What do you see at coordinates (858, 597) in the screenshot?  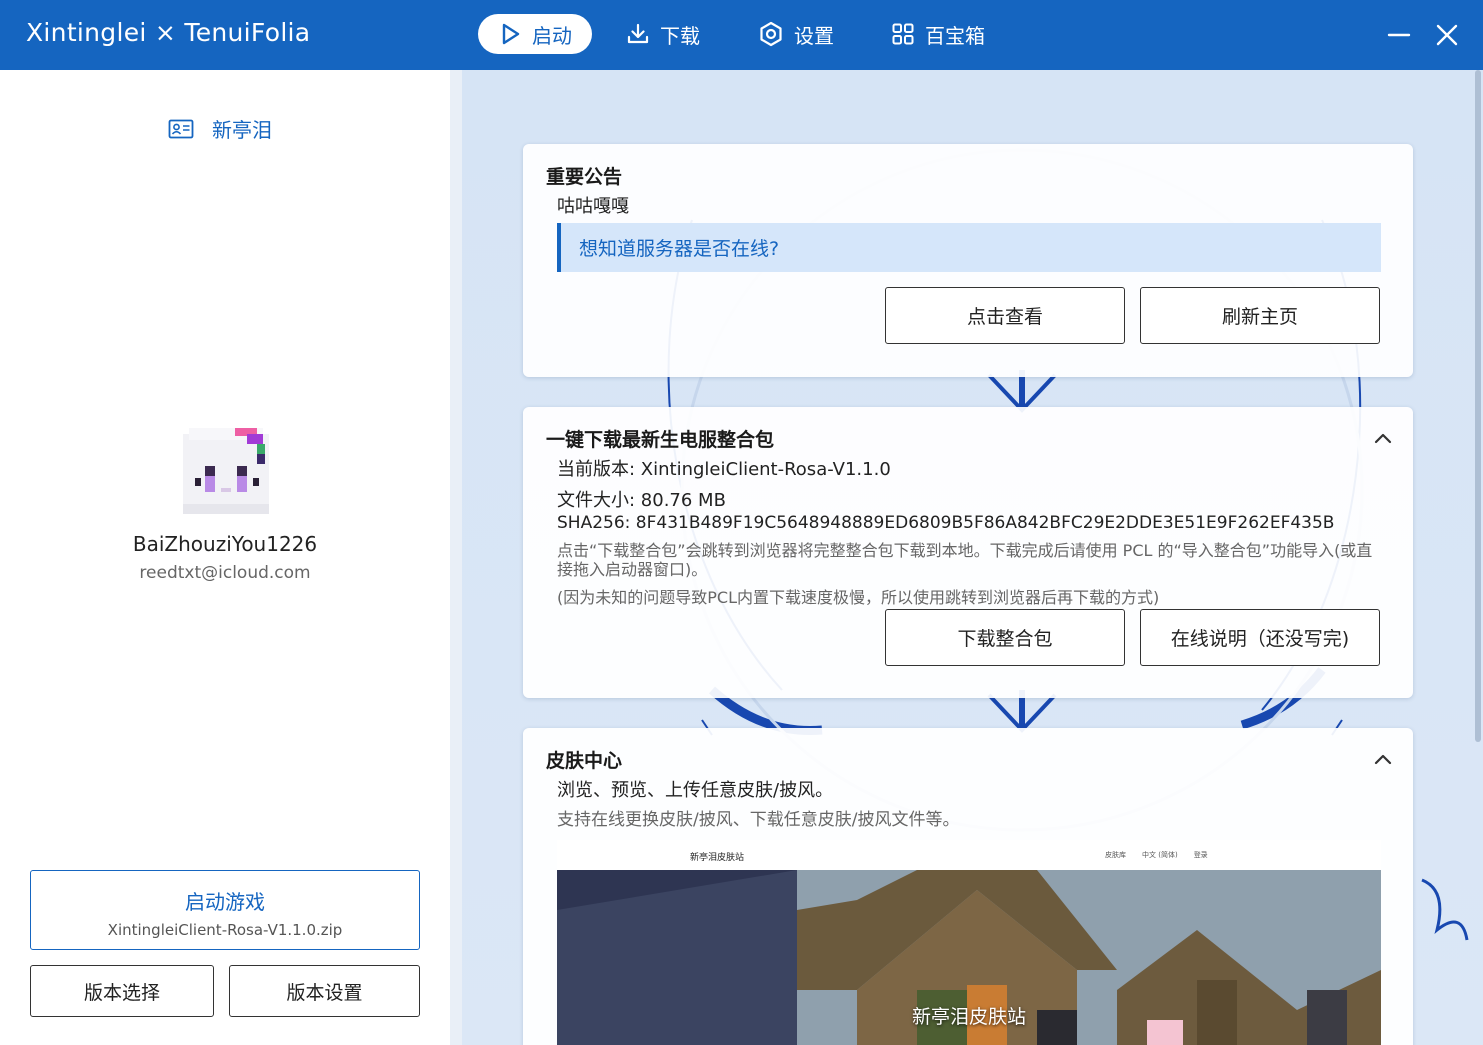 I see `modpack-note-2: (因为未知的问题导致PCL内置下载速度极慢，所以使用跳转到浏览器后再下载的方式)` at bounding box center [858, 597].